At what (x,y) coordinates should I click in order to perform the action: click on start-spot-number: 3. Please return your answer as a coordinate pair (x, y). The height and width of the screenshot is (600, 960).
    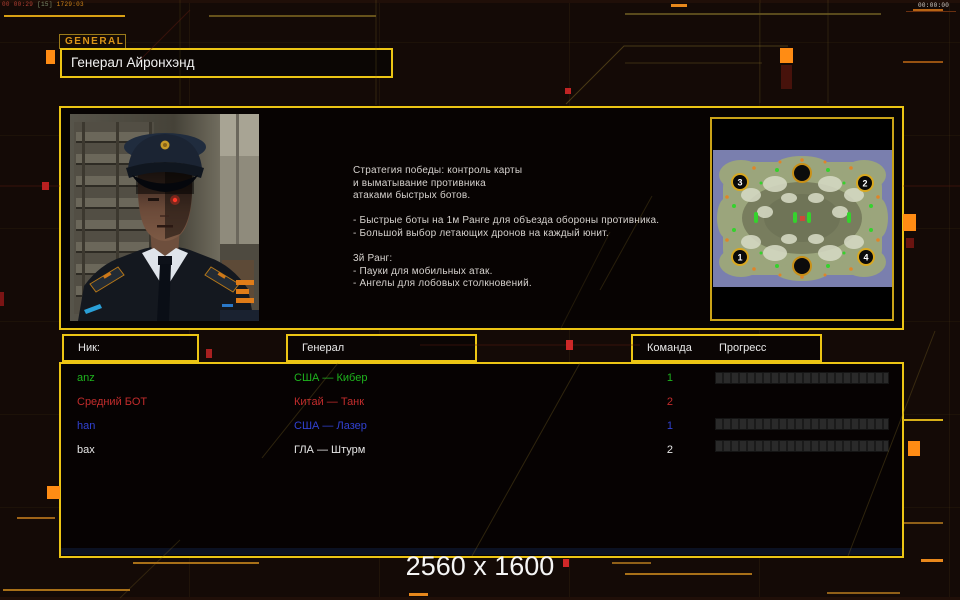
    Looking at the image, I should click on (739, 183).